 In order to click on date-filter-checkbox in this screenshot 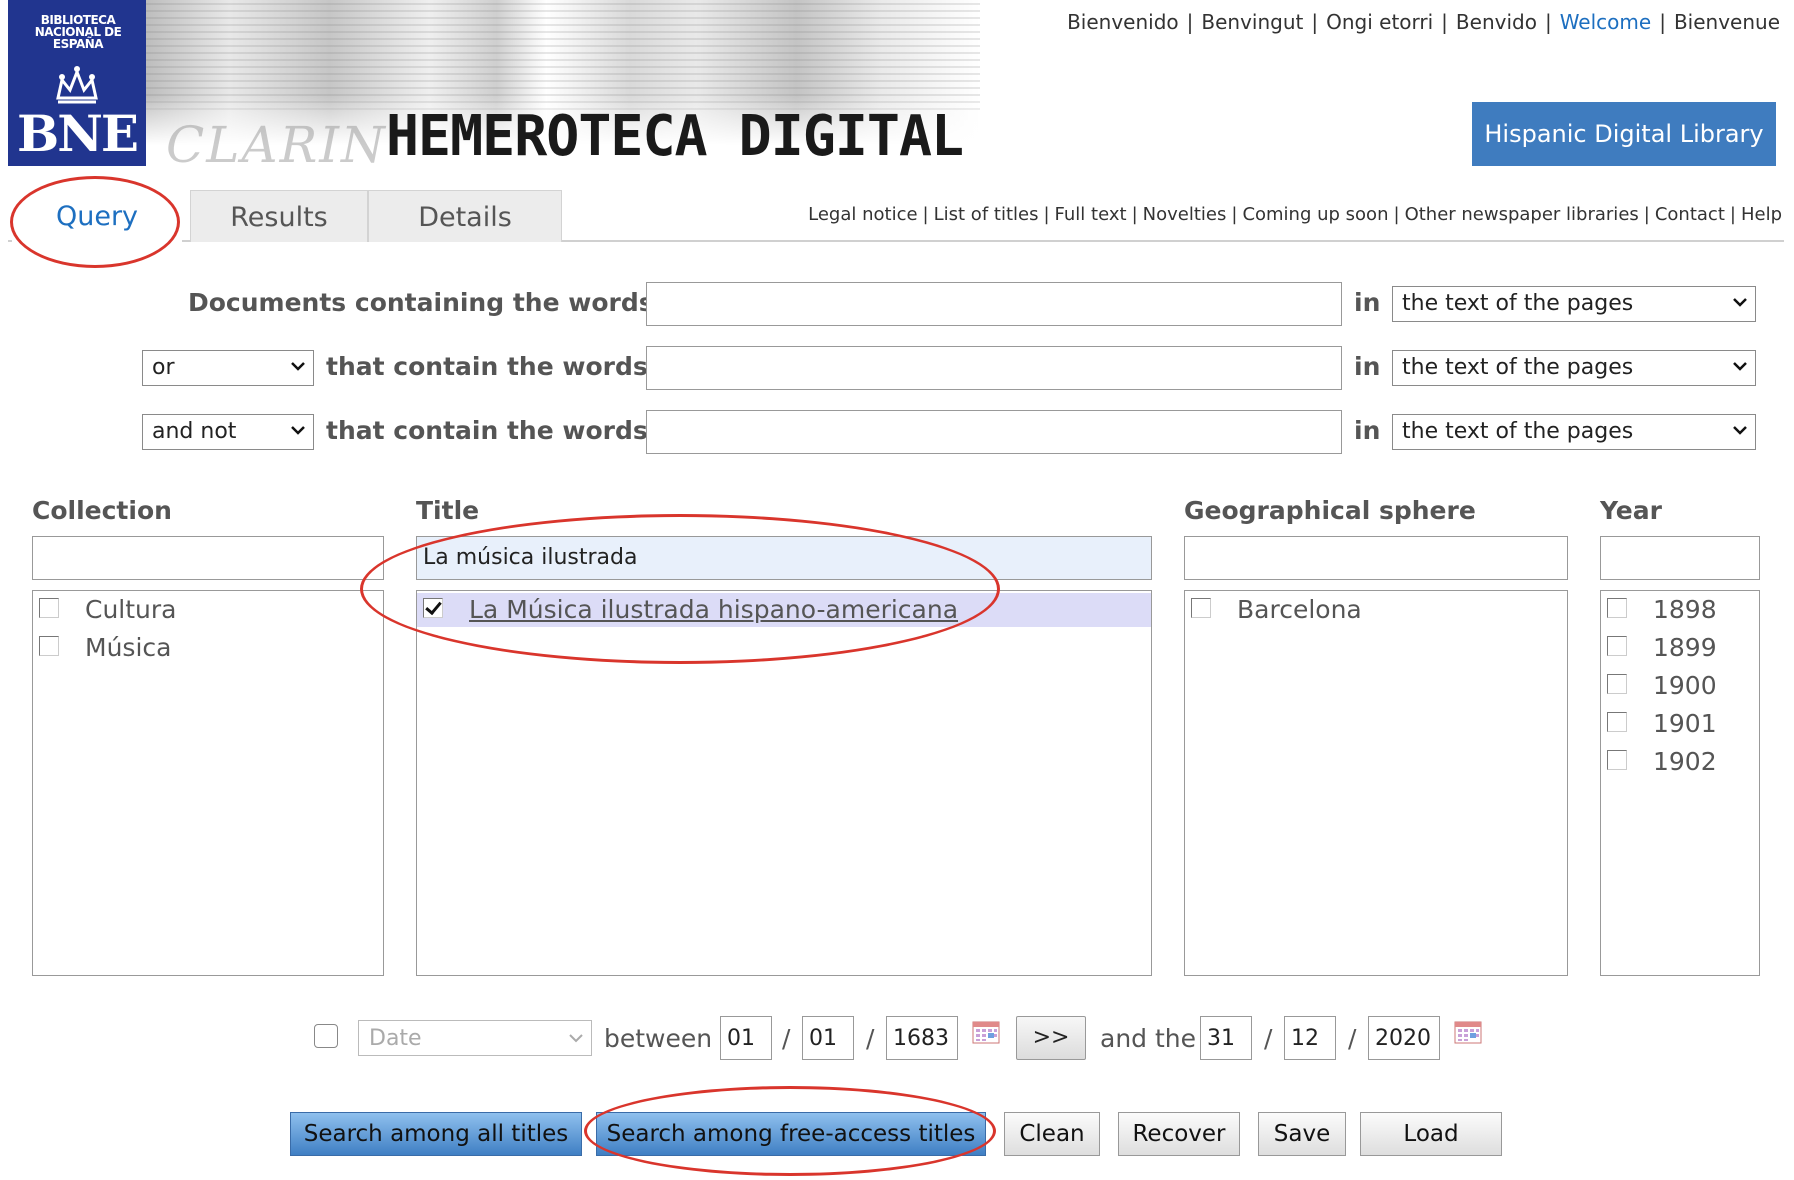, I will do `click(326, 1036)`.